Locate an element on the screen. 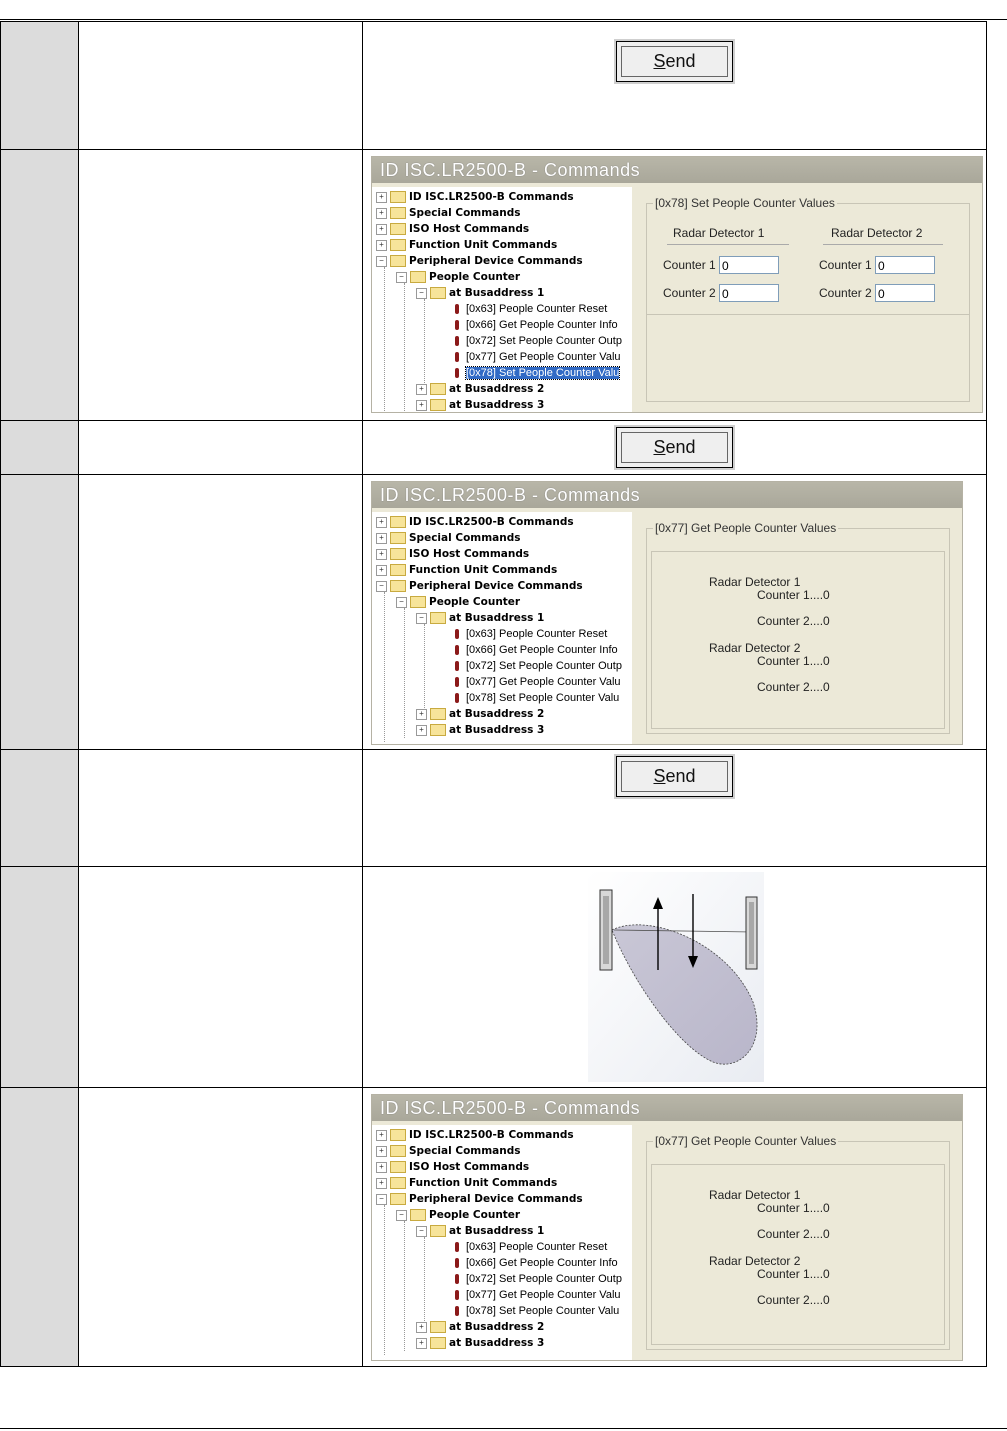  step-figure-cell is located at coordinates (674, 977).